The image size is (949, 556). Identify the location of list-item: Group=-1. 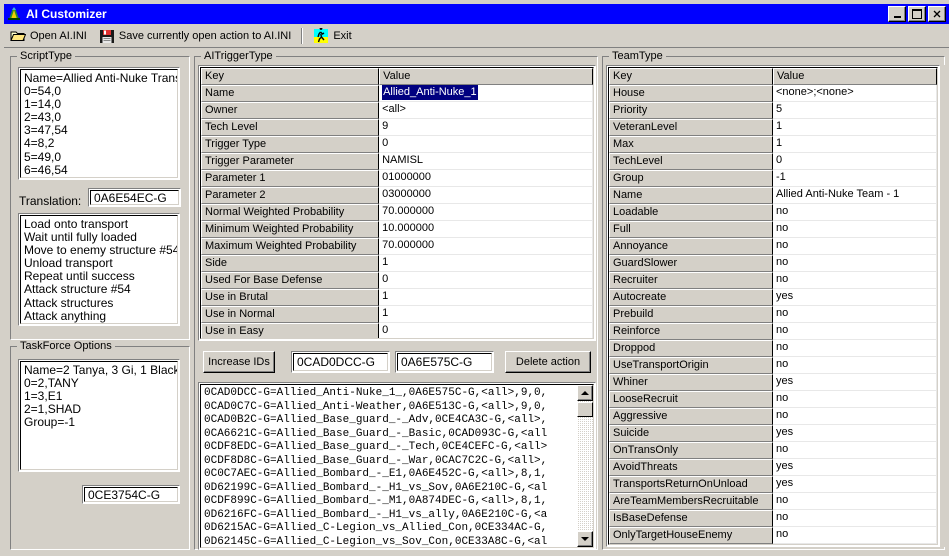
(99, 422).